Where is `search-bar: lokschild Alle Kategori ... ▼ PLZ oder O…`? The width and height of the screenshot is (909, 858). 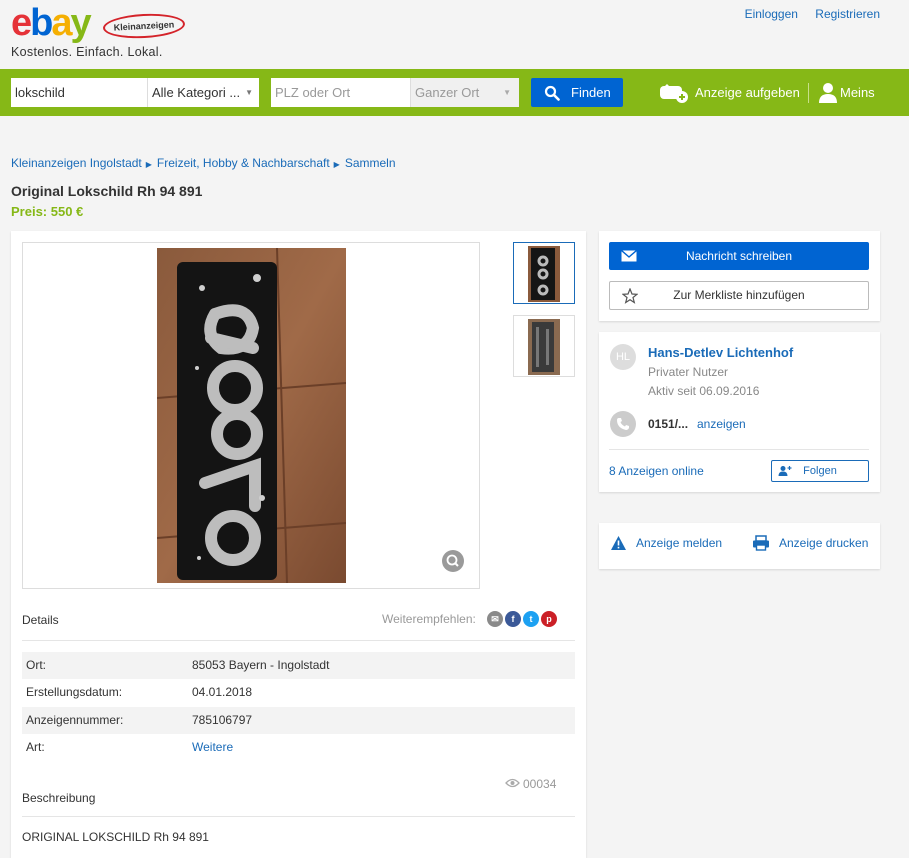 search-bar: lokschild Alle Kategori ... ▼ PLZ oder O… is located at coordinates (454, 92).